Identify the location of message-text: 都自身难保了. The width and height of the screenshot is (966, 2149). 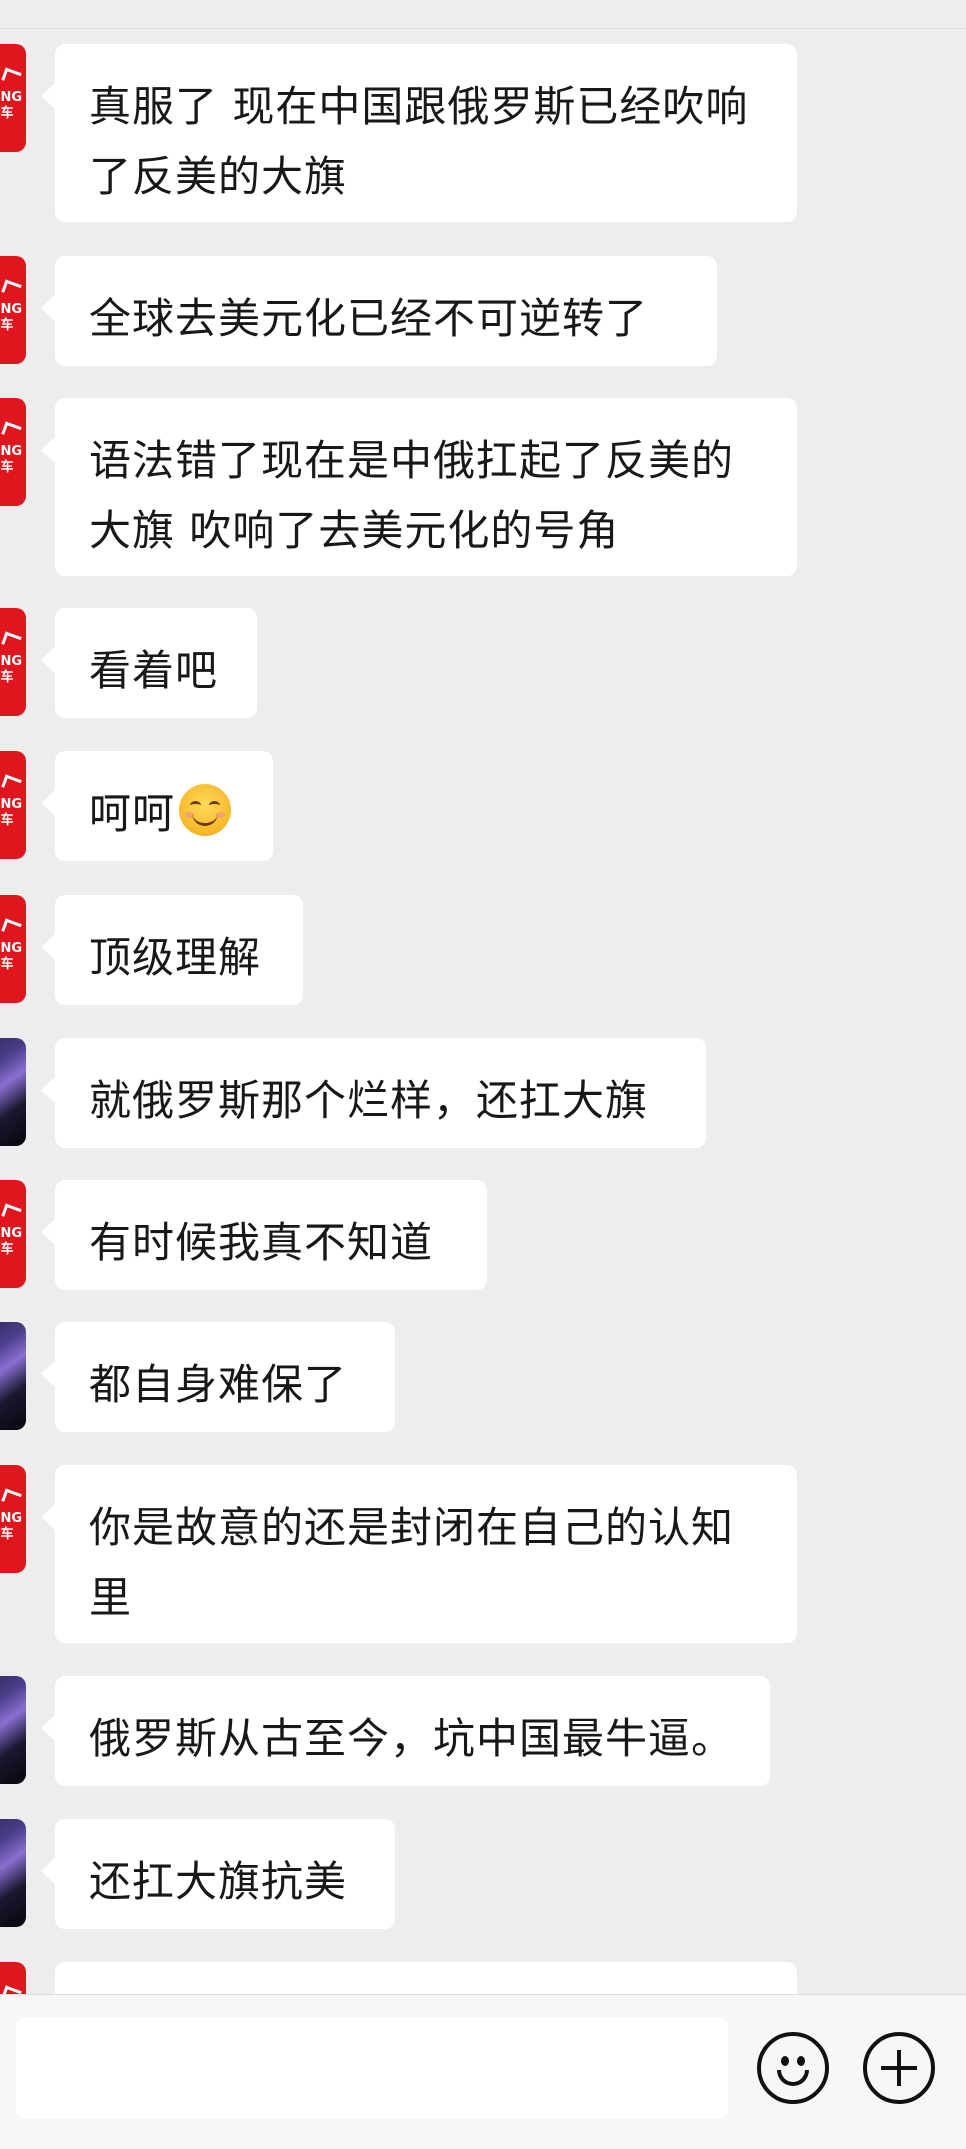
(218, 1384).